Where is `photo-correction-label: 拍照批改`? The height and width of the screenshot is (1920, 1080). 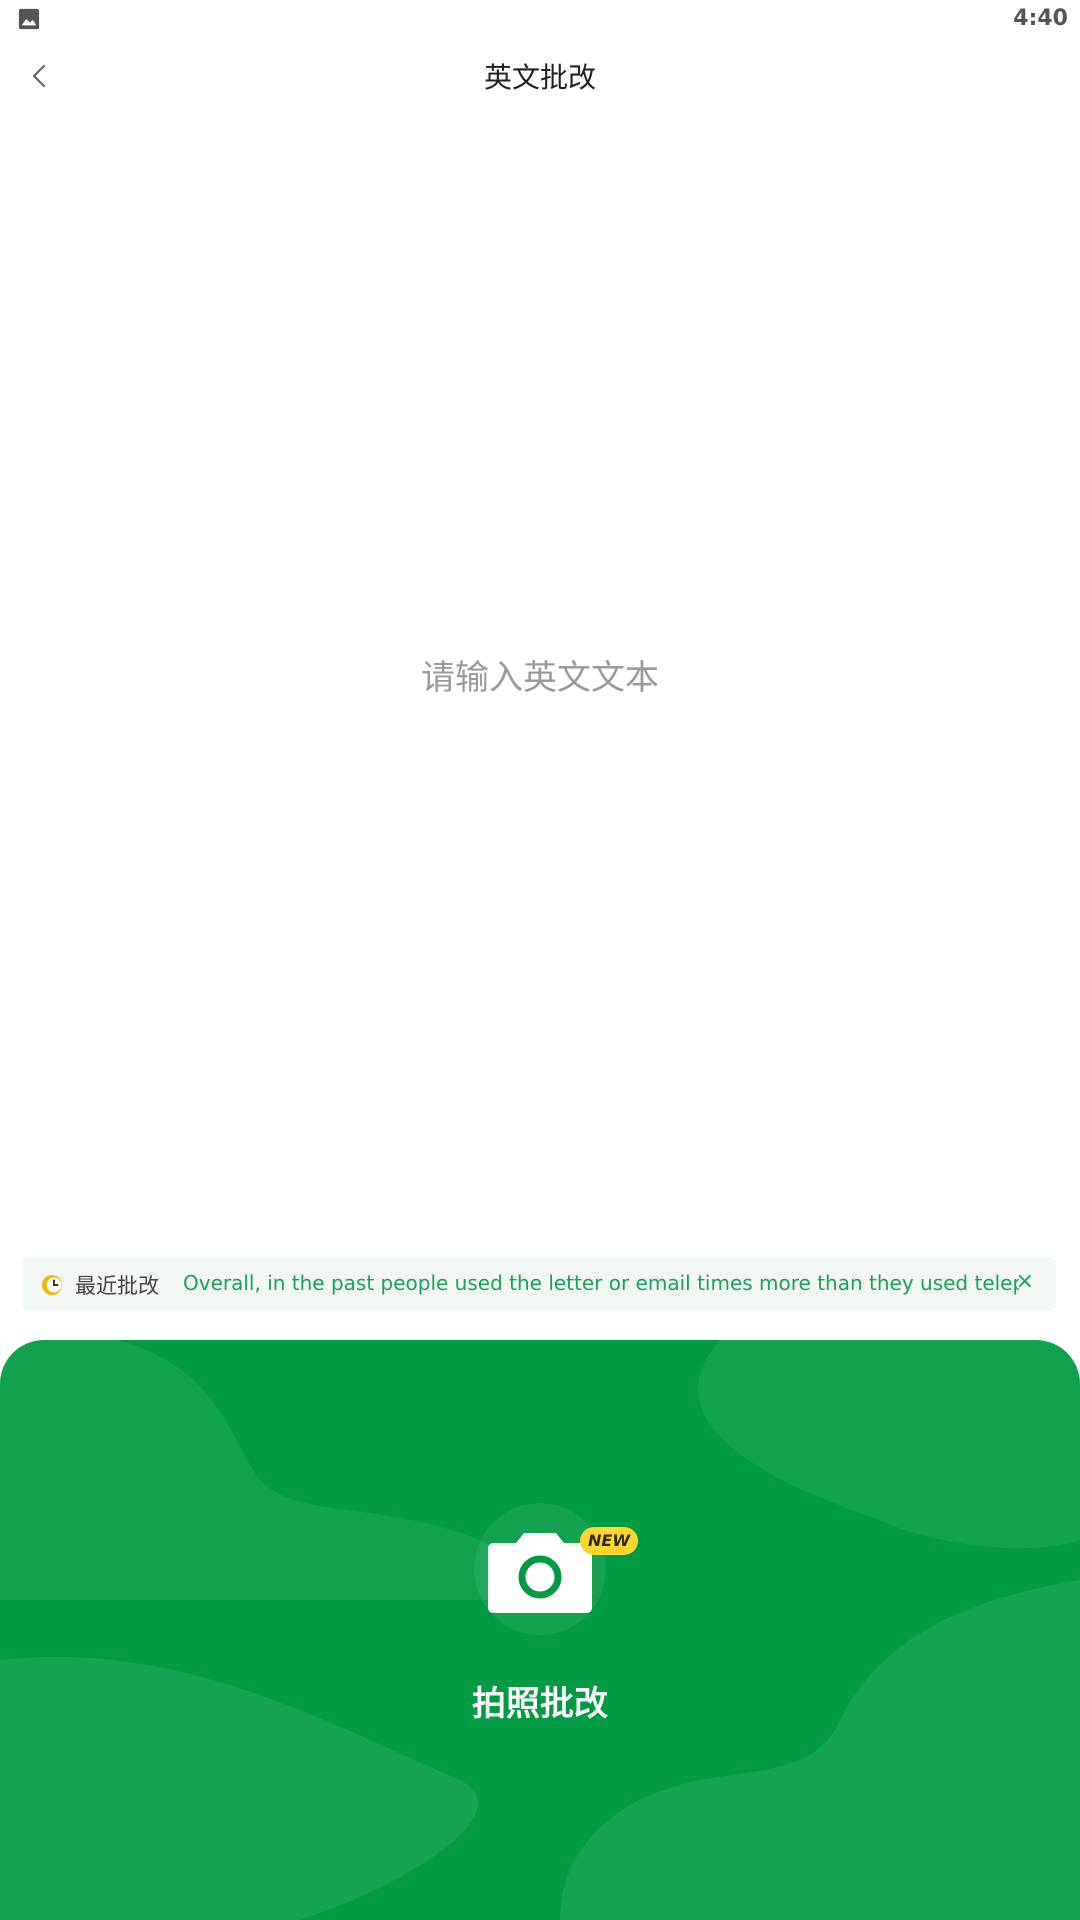 photo-correction-label: 拍照批改 is located at coordinates (540, 1700).